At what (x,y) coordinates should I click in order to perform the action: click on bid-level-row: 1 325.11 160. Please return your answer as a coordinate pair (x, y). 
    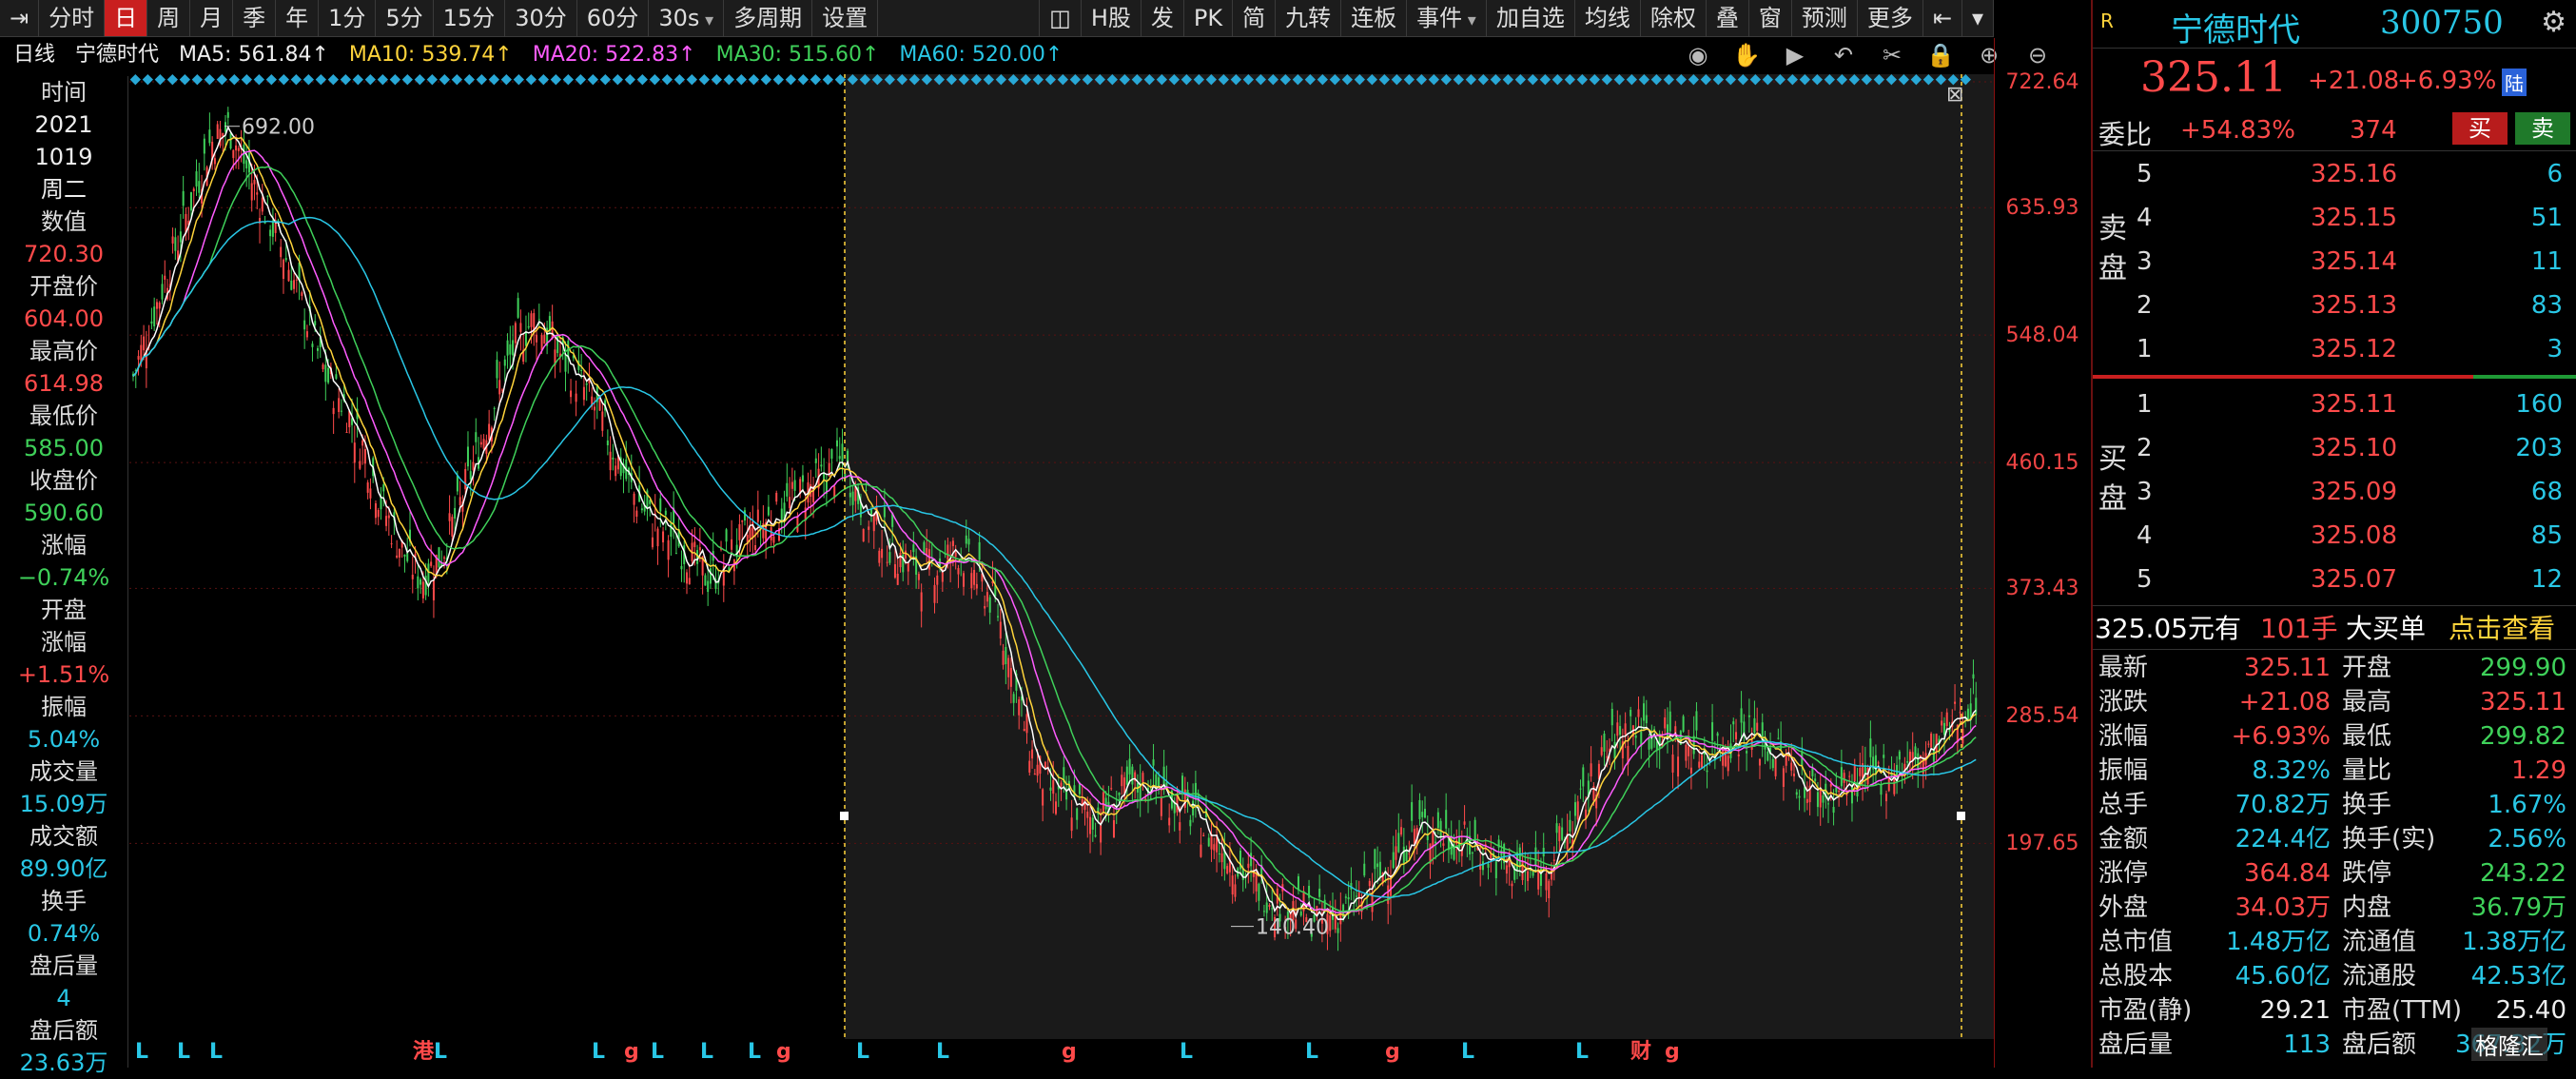
    Looking at the image, I should click on (2334, 404).